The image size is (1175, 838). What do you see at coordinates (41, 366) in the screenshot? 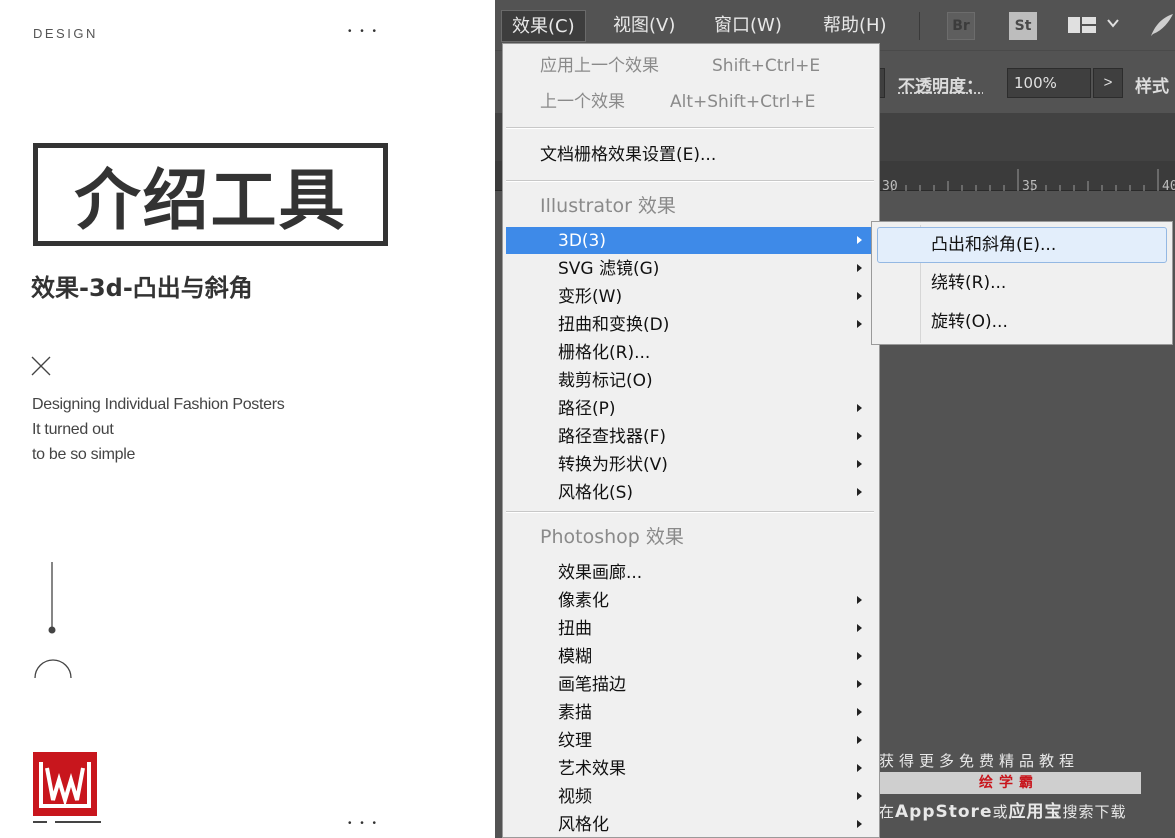
I see `cross-icon` at bounding box center [41, 366].